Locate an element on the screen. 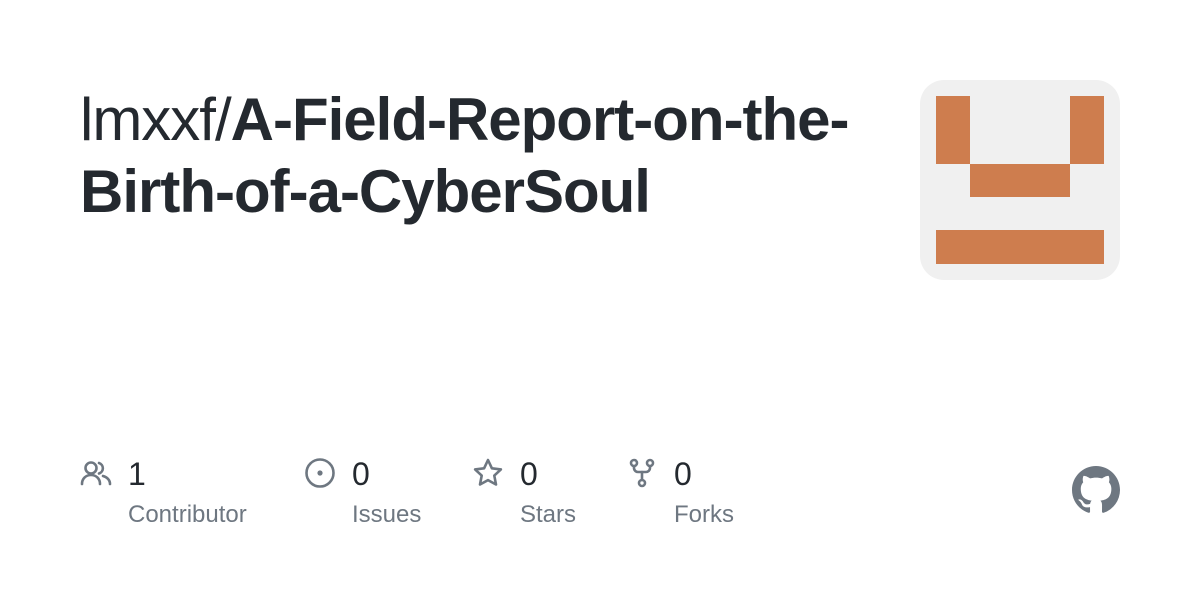 Image resolution: width=1200 pixels, height=600 pixels. stars-count: 0 is located at coordinates (529, 474).